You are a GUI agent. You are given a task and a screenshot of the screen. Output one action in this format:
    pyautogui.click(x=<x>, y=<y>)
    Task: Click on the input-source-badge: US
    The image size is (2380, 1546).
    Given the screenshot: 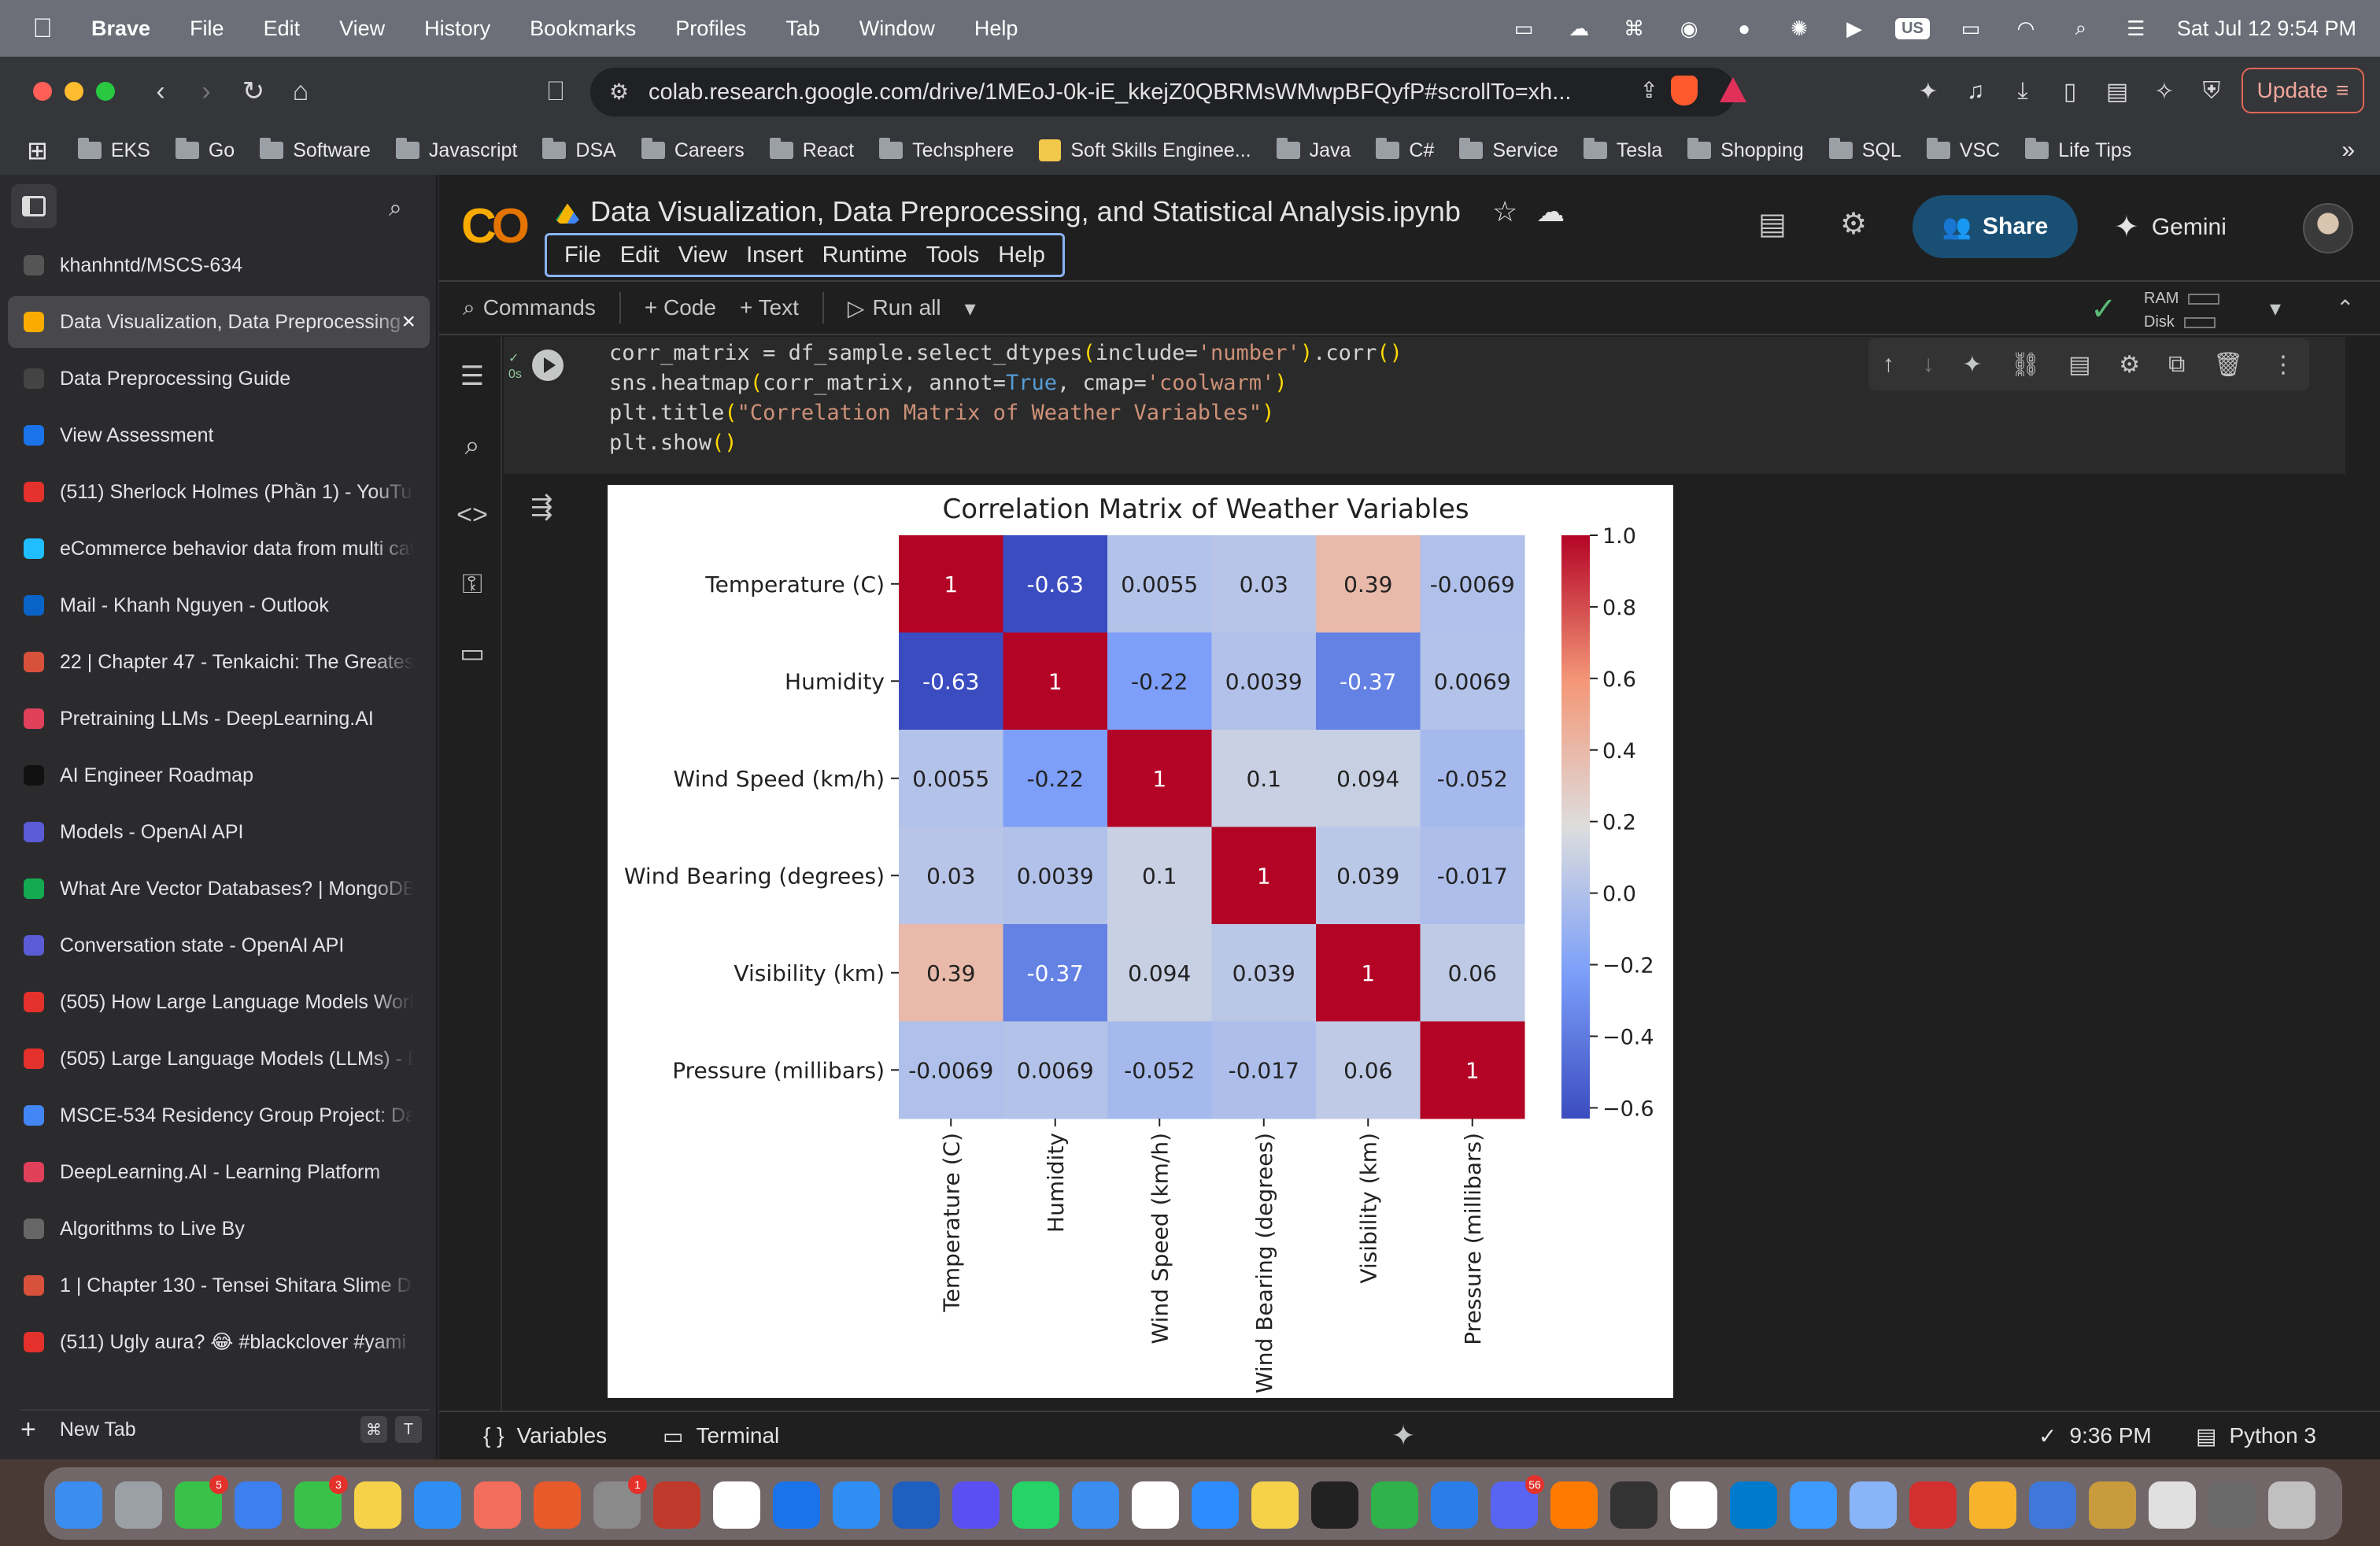 What is the action you would take?
    pyautogui.click(x=1913, y=28)
    